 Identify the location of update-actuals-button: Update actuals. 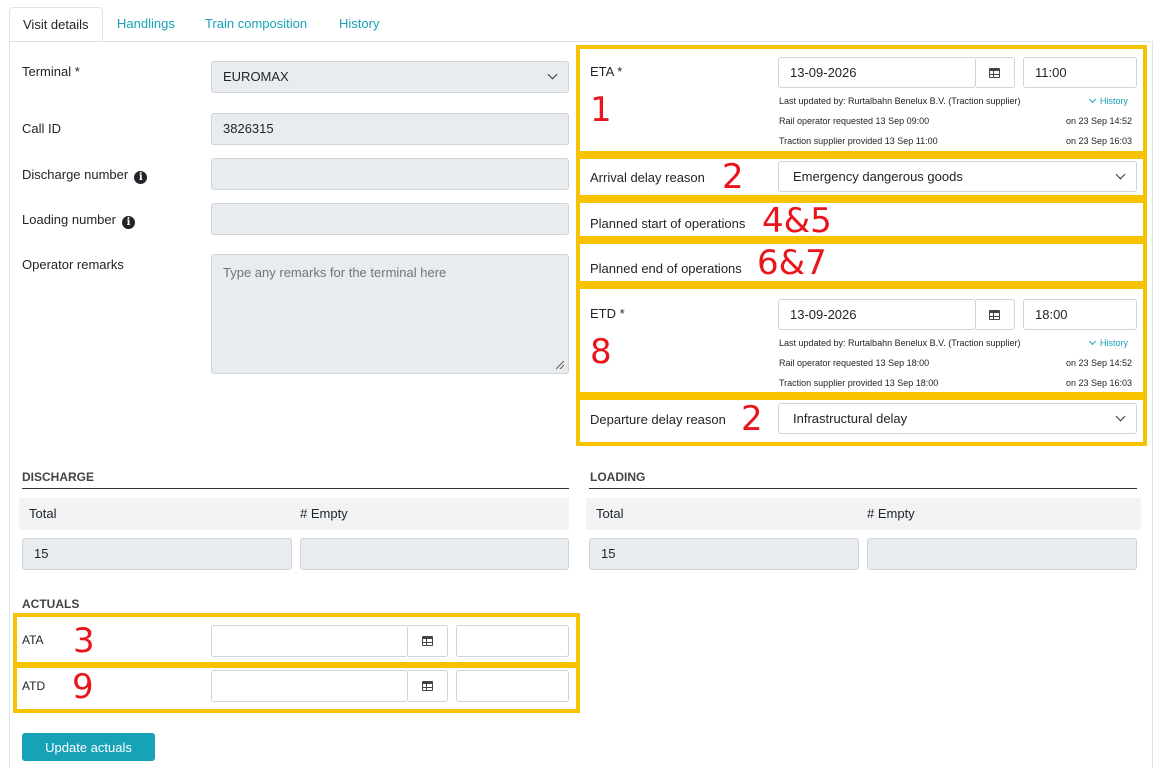
(88, 747).